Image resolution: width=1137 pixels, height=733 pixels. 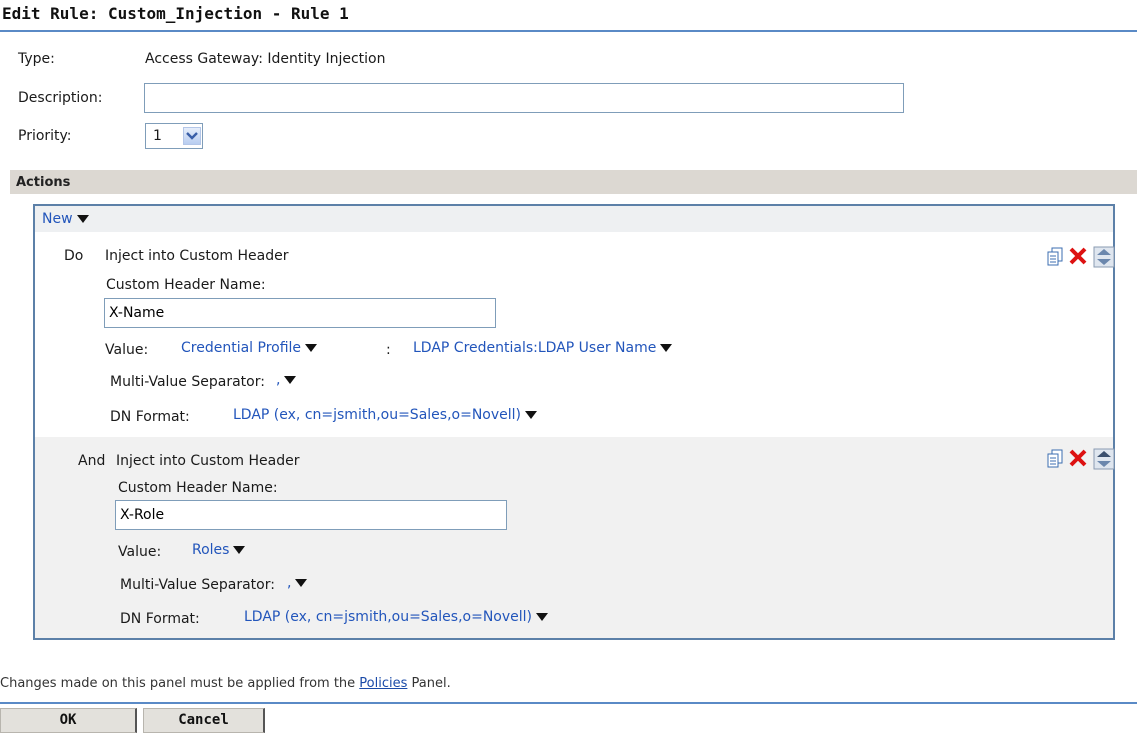 I want to click on action-1-multi-value: ,, so click(x=278, y=380).